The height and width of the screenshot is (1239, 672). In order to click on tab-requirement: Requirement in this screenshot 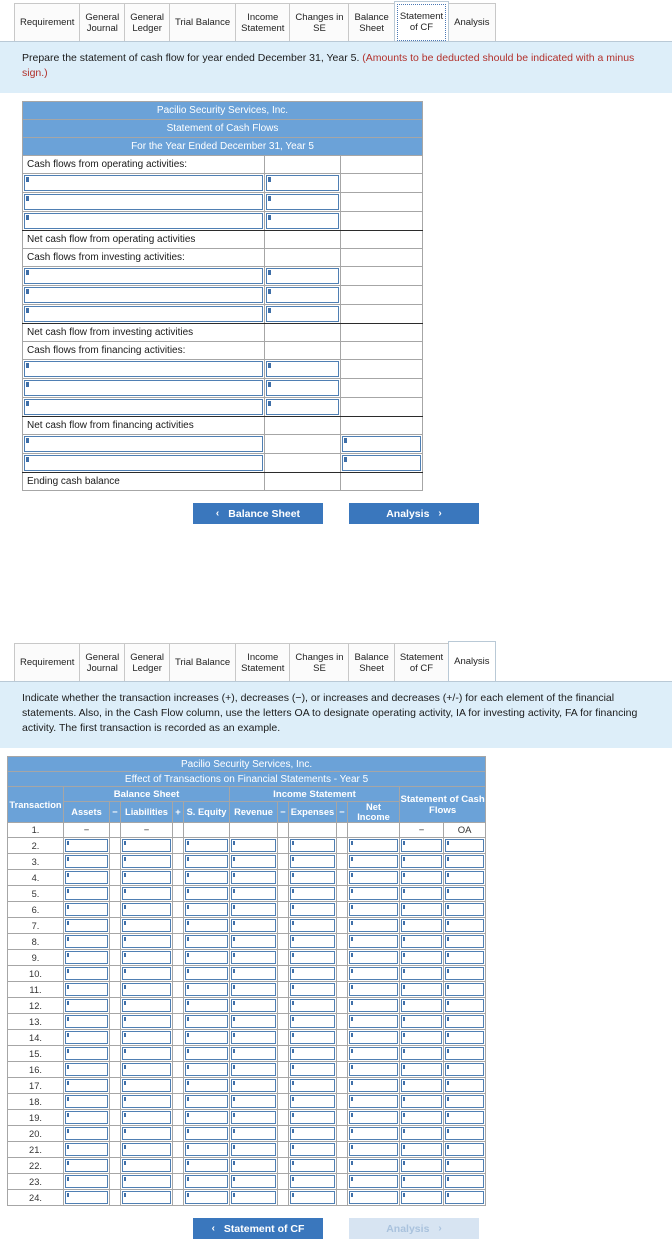, I will do `click(47, 22)`.